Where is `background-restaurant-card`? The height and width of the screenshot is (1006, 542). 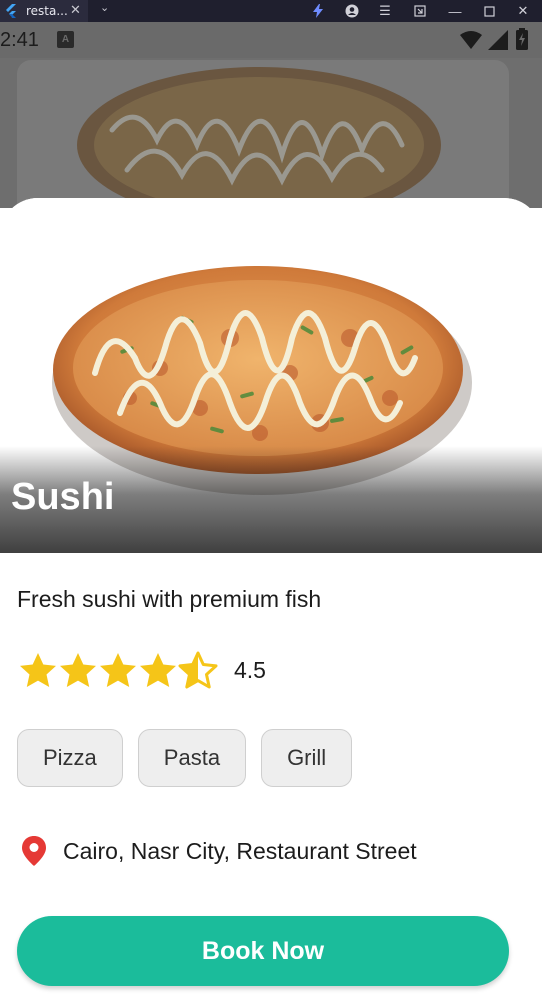 background-restaurant-card is located at coordinates (263, 134).